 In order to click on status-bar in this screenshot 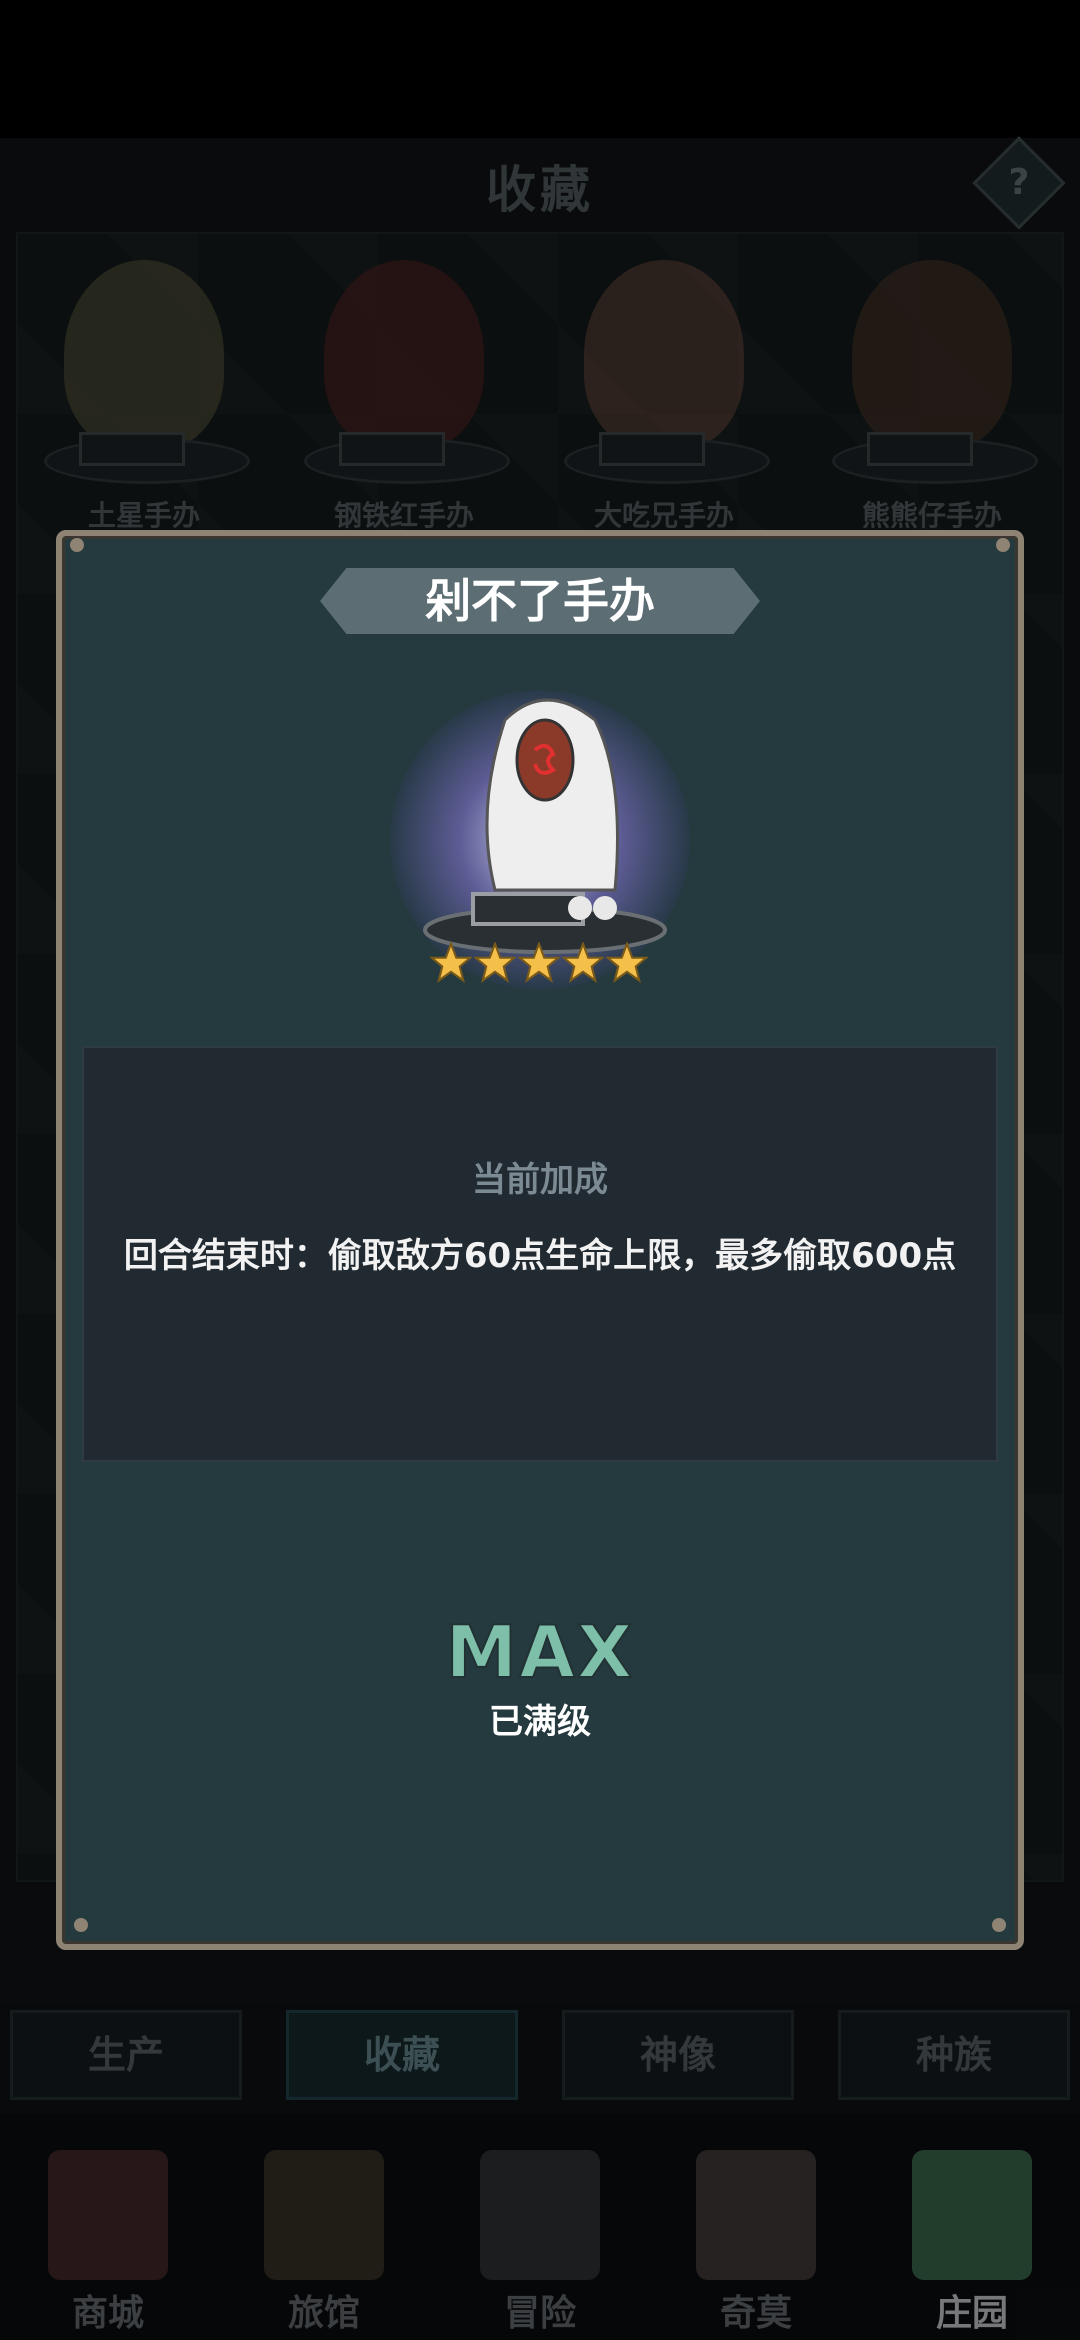, I will do `click(540, 69)`.